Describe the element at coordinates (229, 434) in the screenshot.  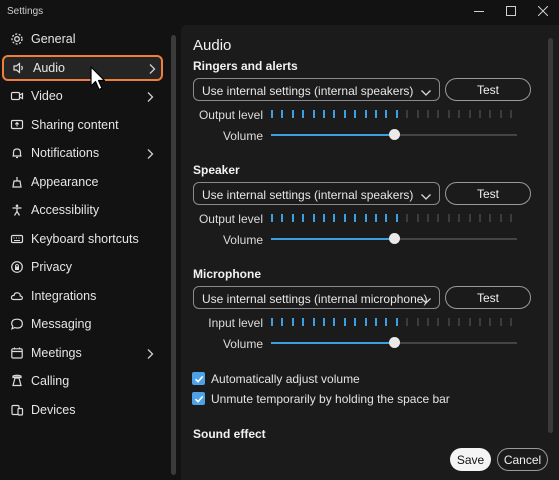
I see `sound-effect-heading: Sound effect` at that location.